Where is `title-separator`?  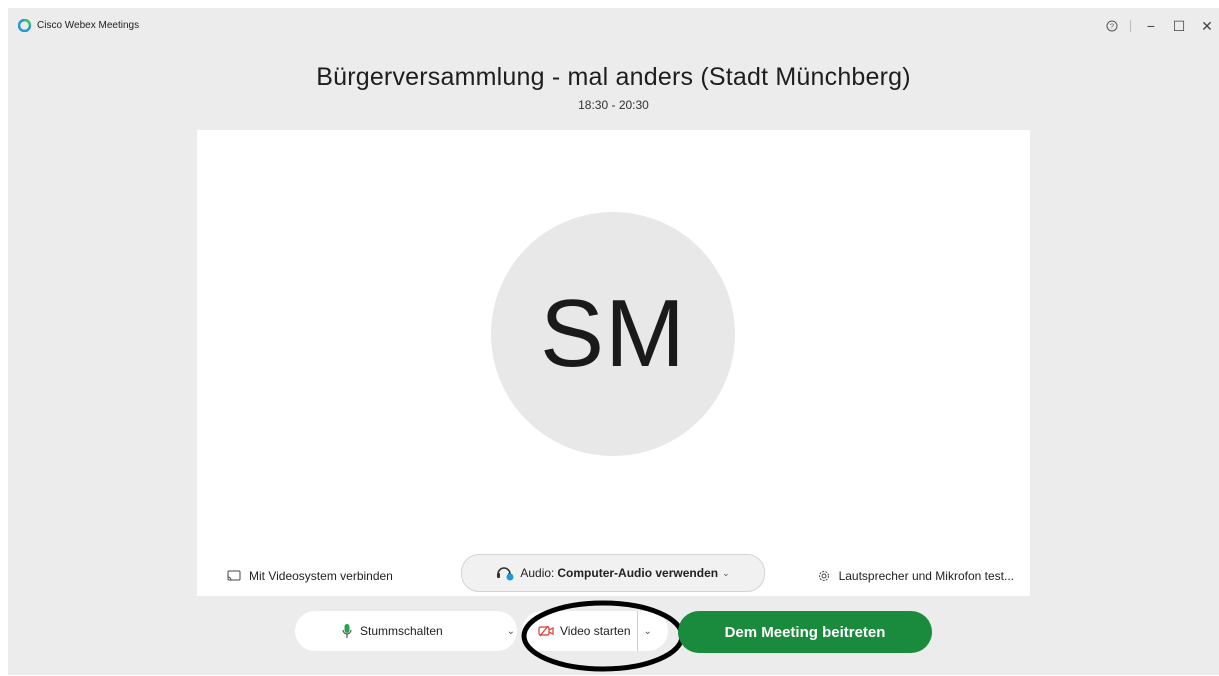 title-separator is located at coordinates (1130, 26).